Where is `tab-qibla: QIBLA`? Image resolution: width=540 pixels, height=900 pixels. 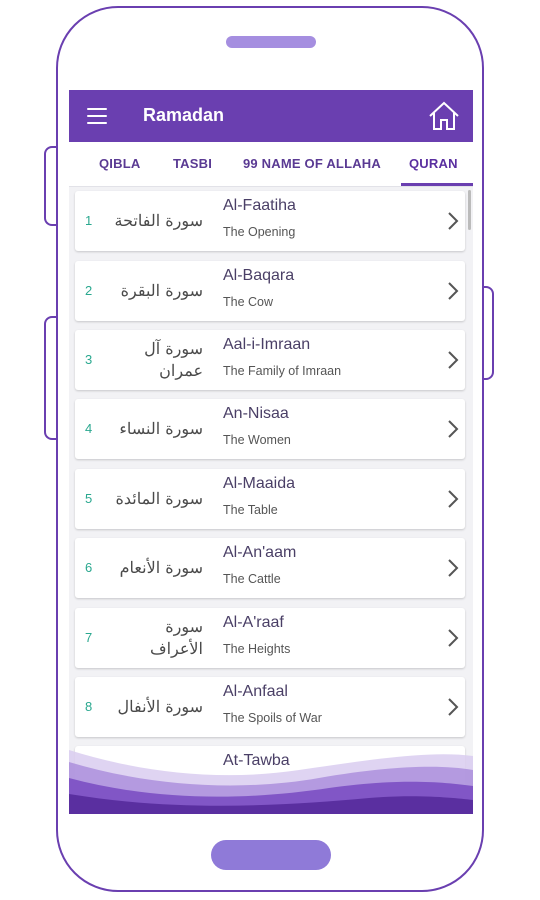
tab-qibla: QIBLA is located at coordinates (119, 163).